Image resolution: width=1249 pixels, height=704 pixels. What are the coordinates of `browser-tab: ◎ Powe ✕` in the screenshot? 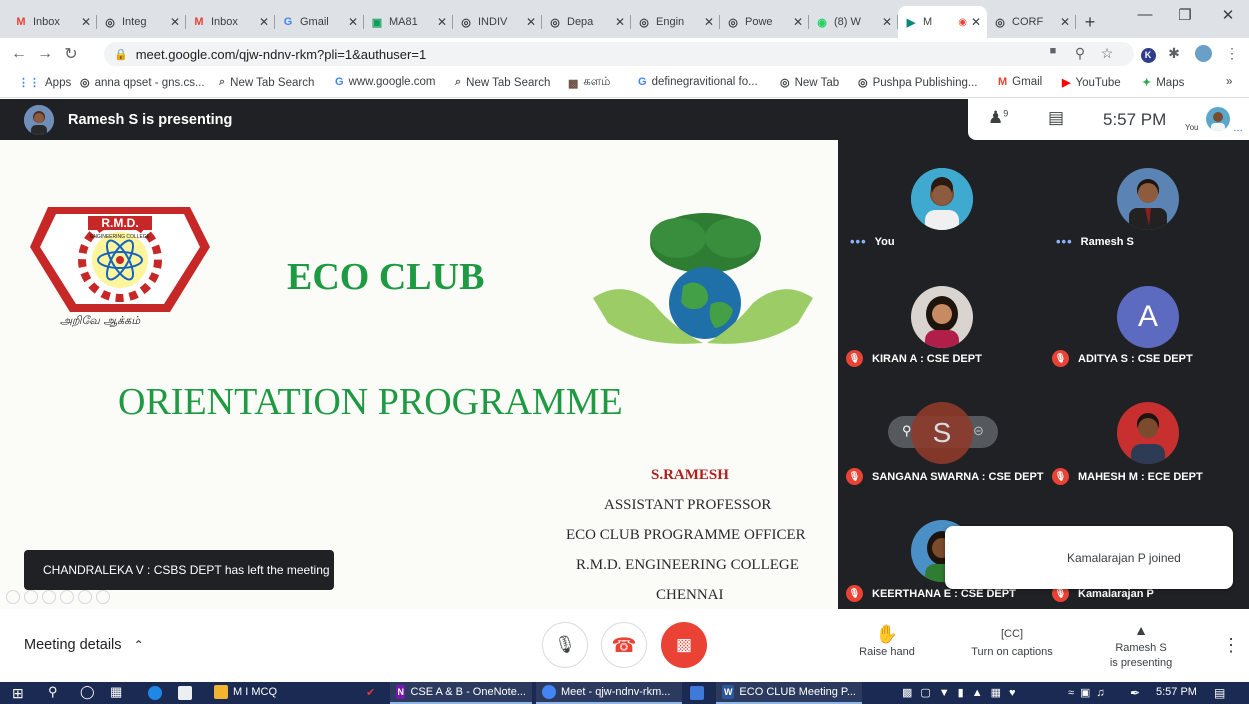 It's located at (764, 22).